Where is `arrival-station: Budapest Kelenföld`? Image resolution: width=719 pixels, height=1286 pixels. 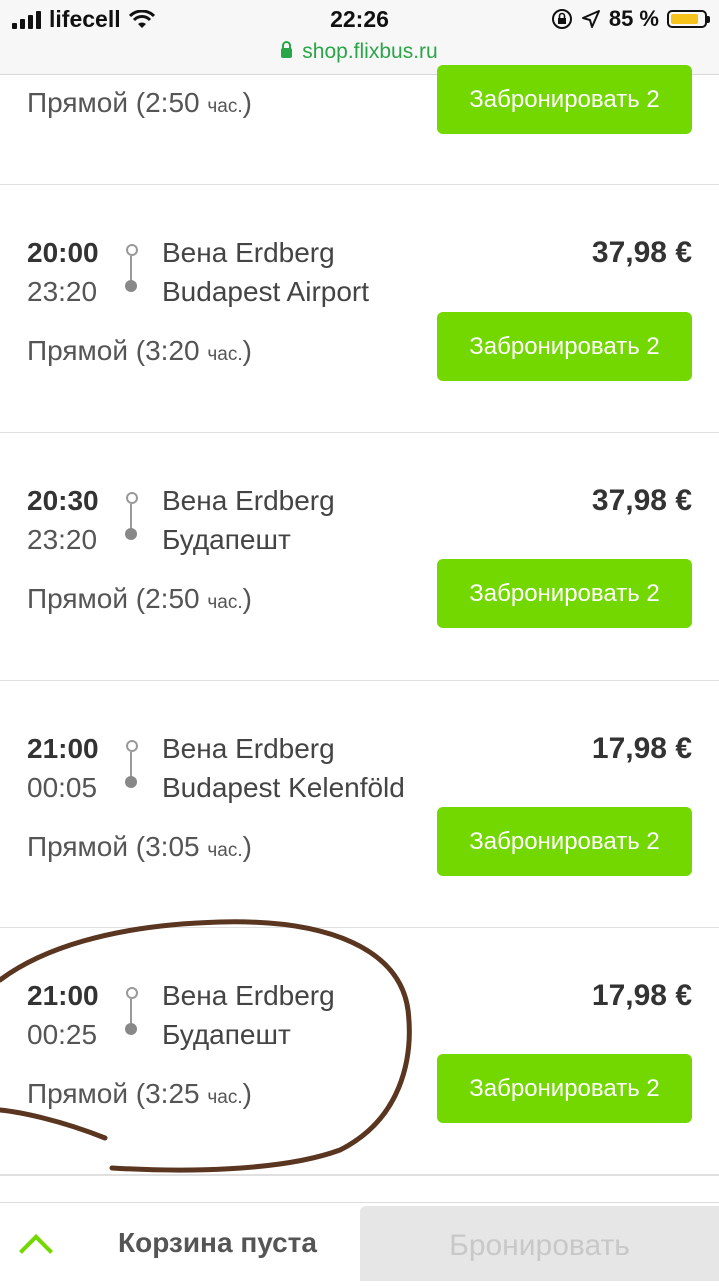
arrival-station: Budapest Kelenföld is located at coordinates (283, 787).